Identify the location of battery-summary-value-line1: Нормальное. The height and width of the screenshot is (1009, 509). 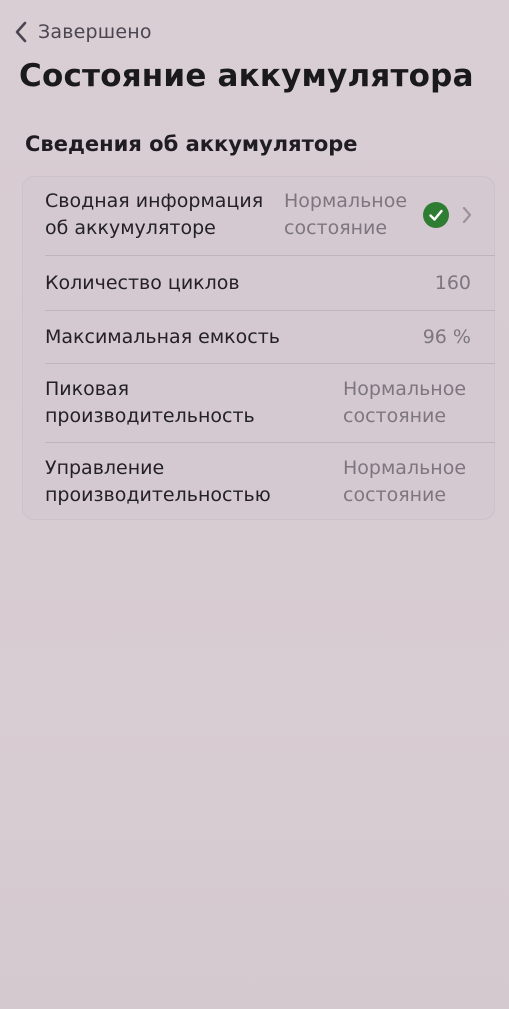
(346, 201).